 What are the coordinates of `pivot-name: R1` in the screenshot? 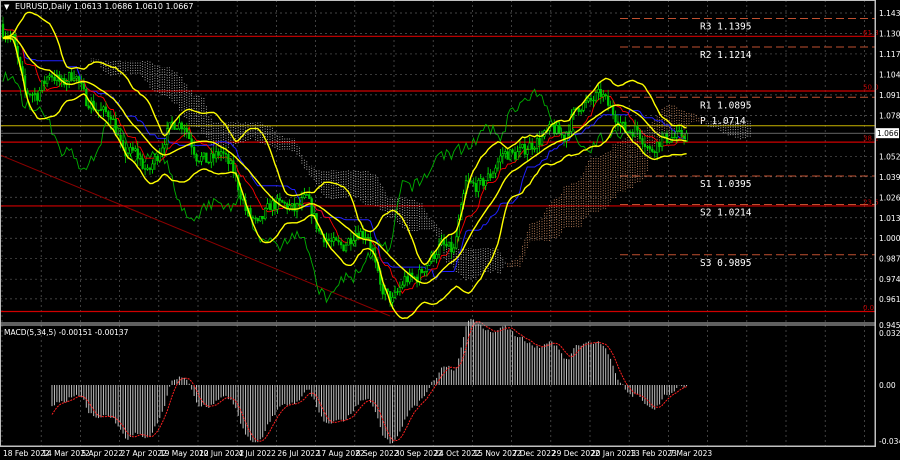 It's located at (708, 105).